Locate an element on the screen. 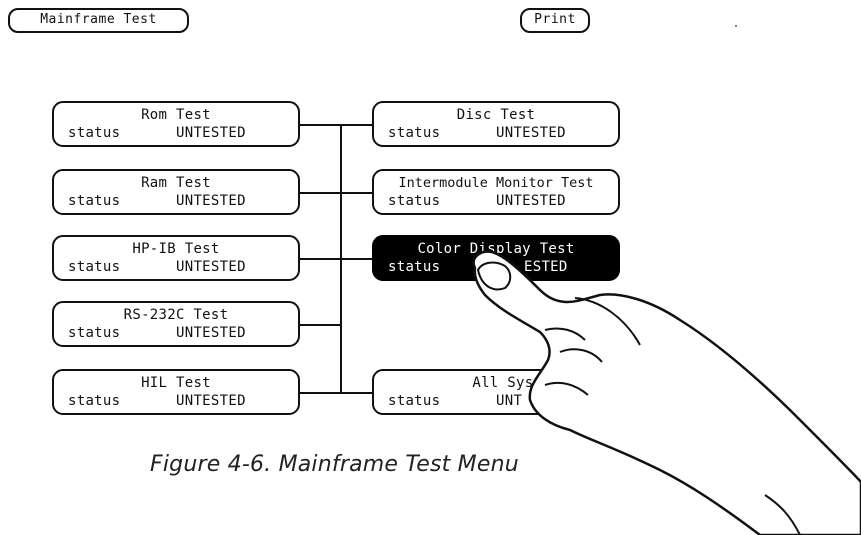  figure-caption: Figure 4-6. Mainframe Test Menu is located at coordinates (334, 464).